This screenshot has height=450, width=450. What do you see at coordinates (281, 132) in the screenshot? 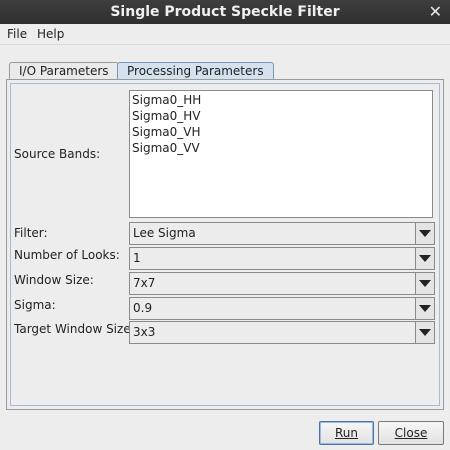
I see `list-item: Sigma0_VH` at bounding box center [281, 132].